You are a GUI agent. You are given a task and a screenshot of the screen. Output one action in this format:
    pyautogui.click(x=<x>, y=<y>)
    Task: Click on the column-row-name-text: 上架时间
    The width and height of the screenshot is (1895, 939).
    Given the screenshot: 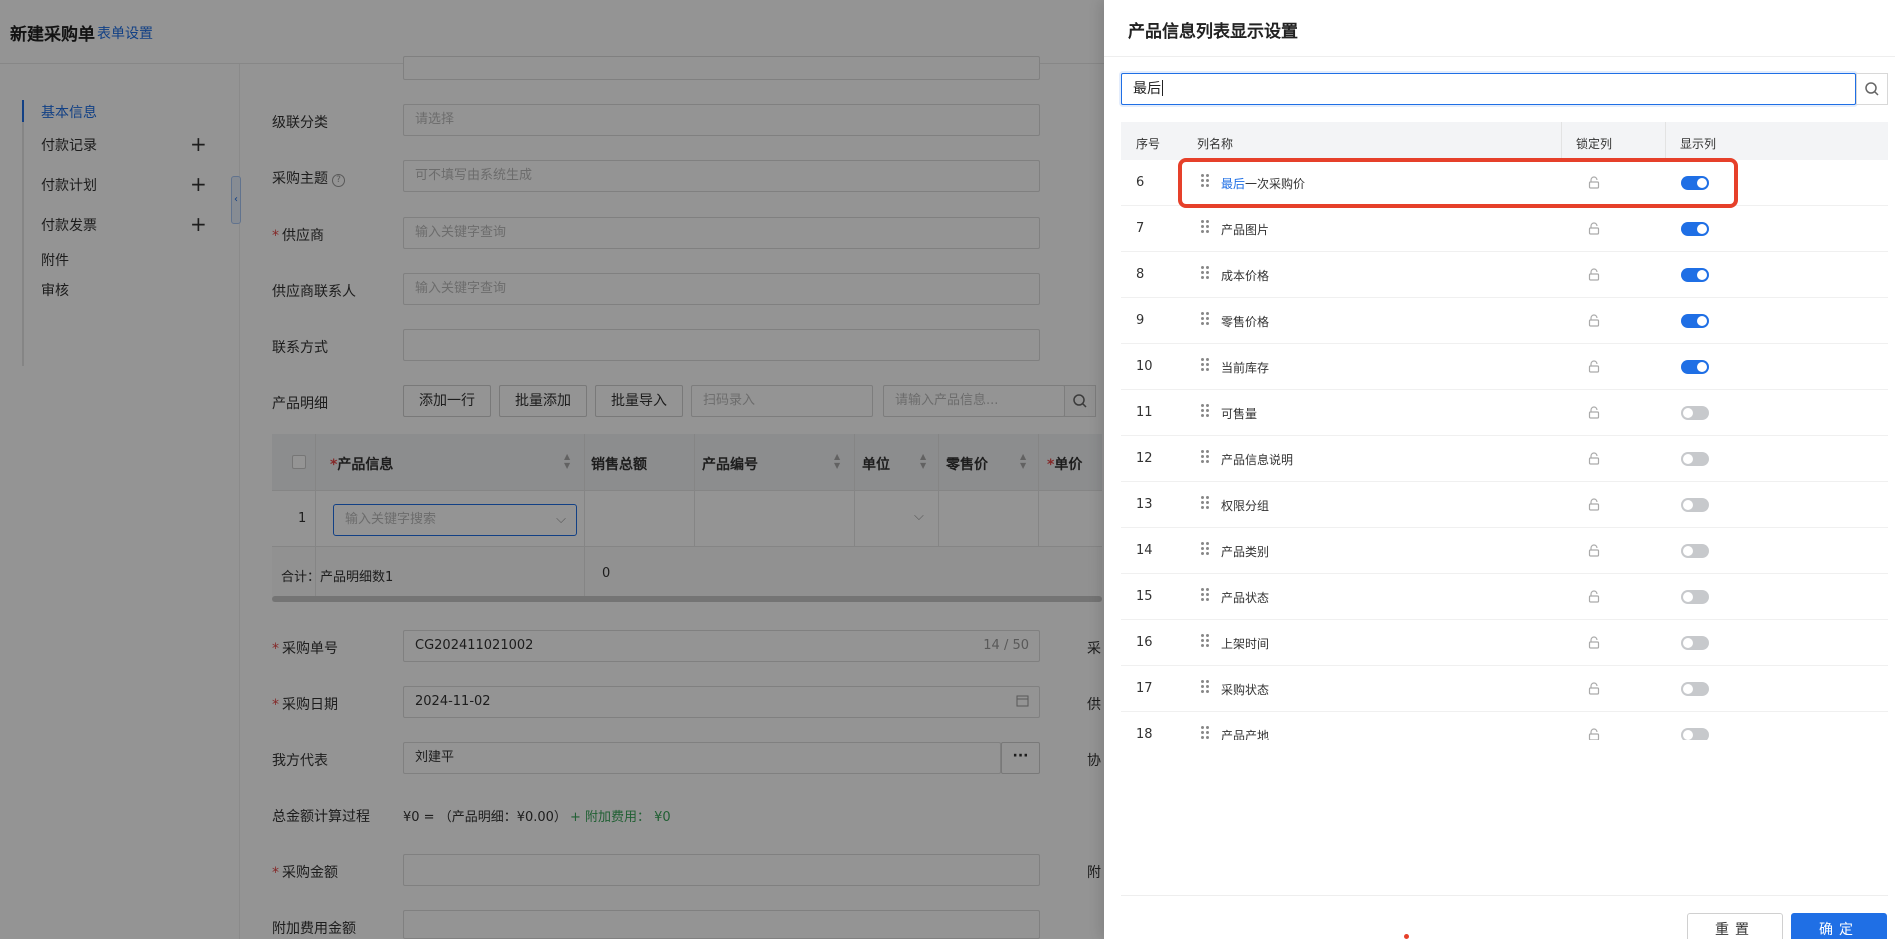 What is the action you would take?
    pyautogui.click(x=1245, y=644)
    